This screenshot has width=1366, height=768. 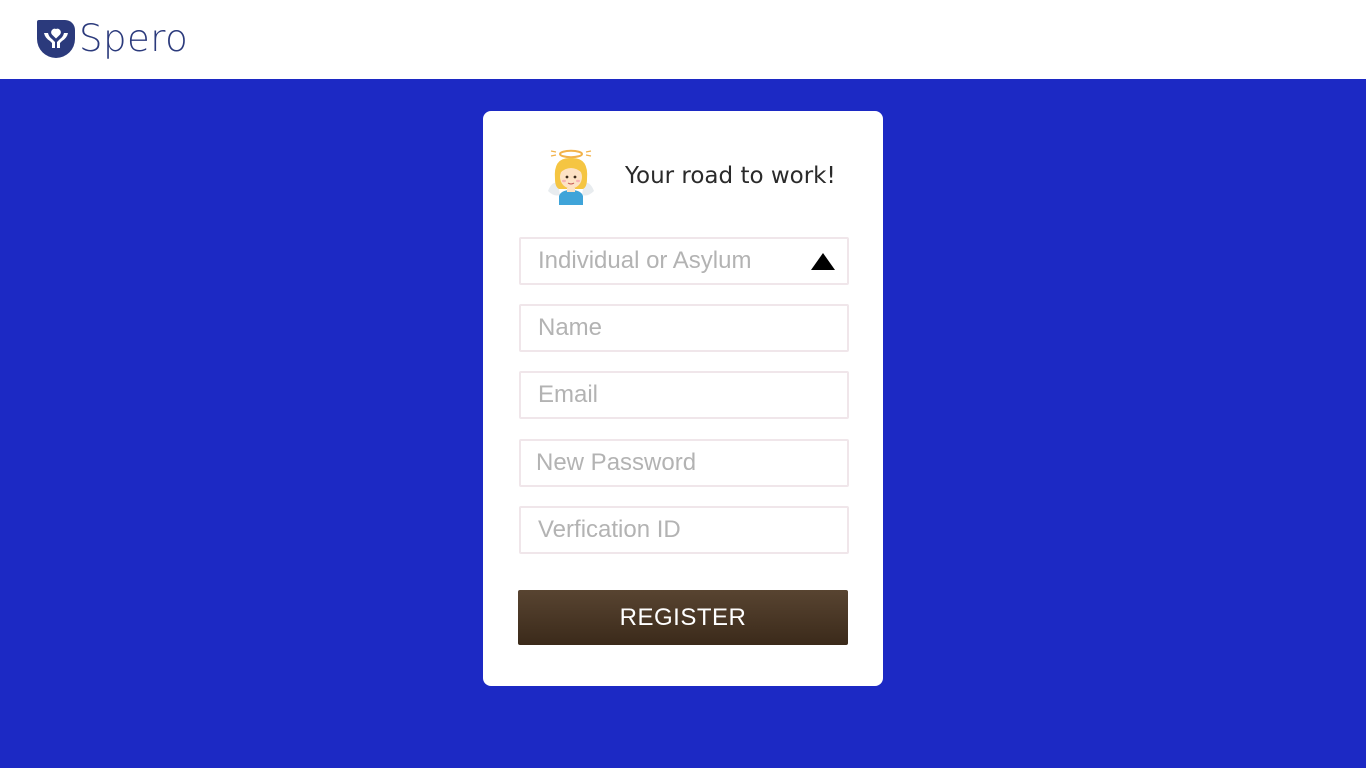 I want to click on hands-holding-heart-icon, so click(x=56, y=39).